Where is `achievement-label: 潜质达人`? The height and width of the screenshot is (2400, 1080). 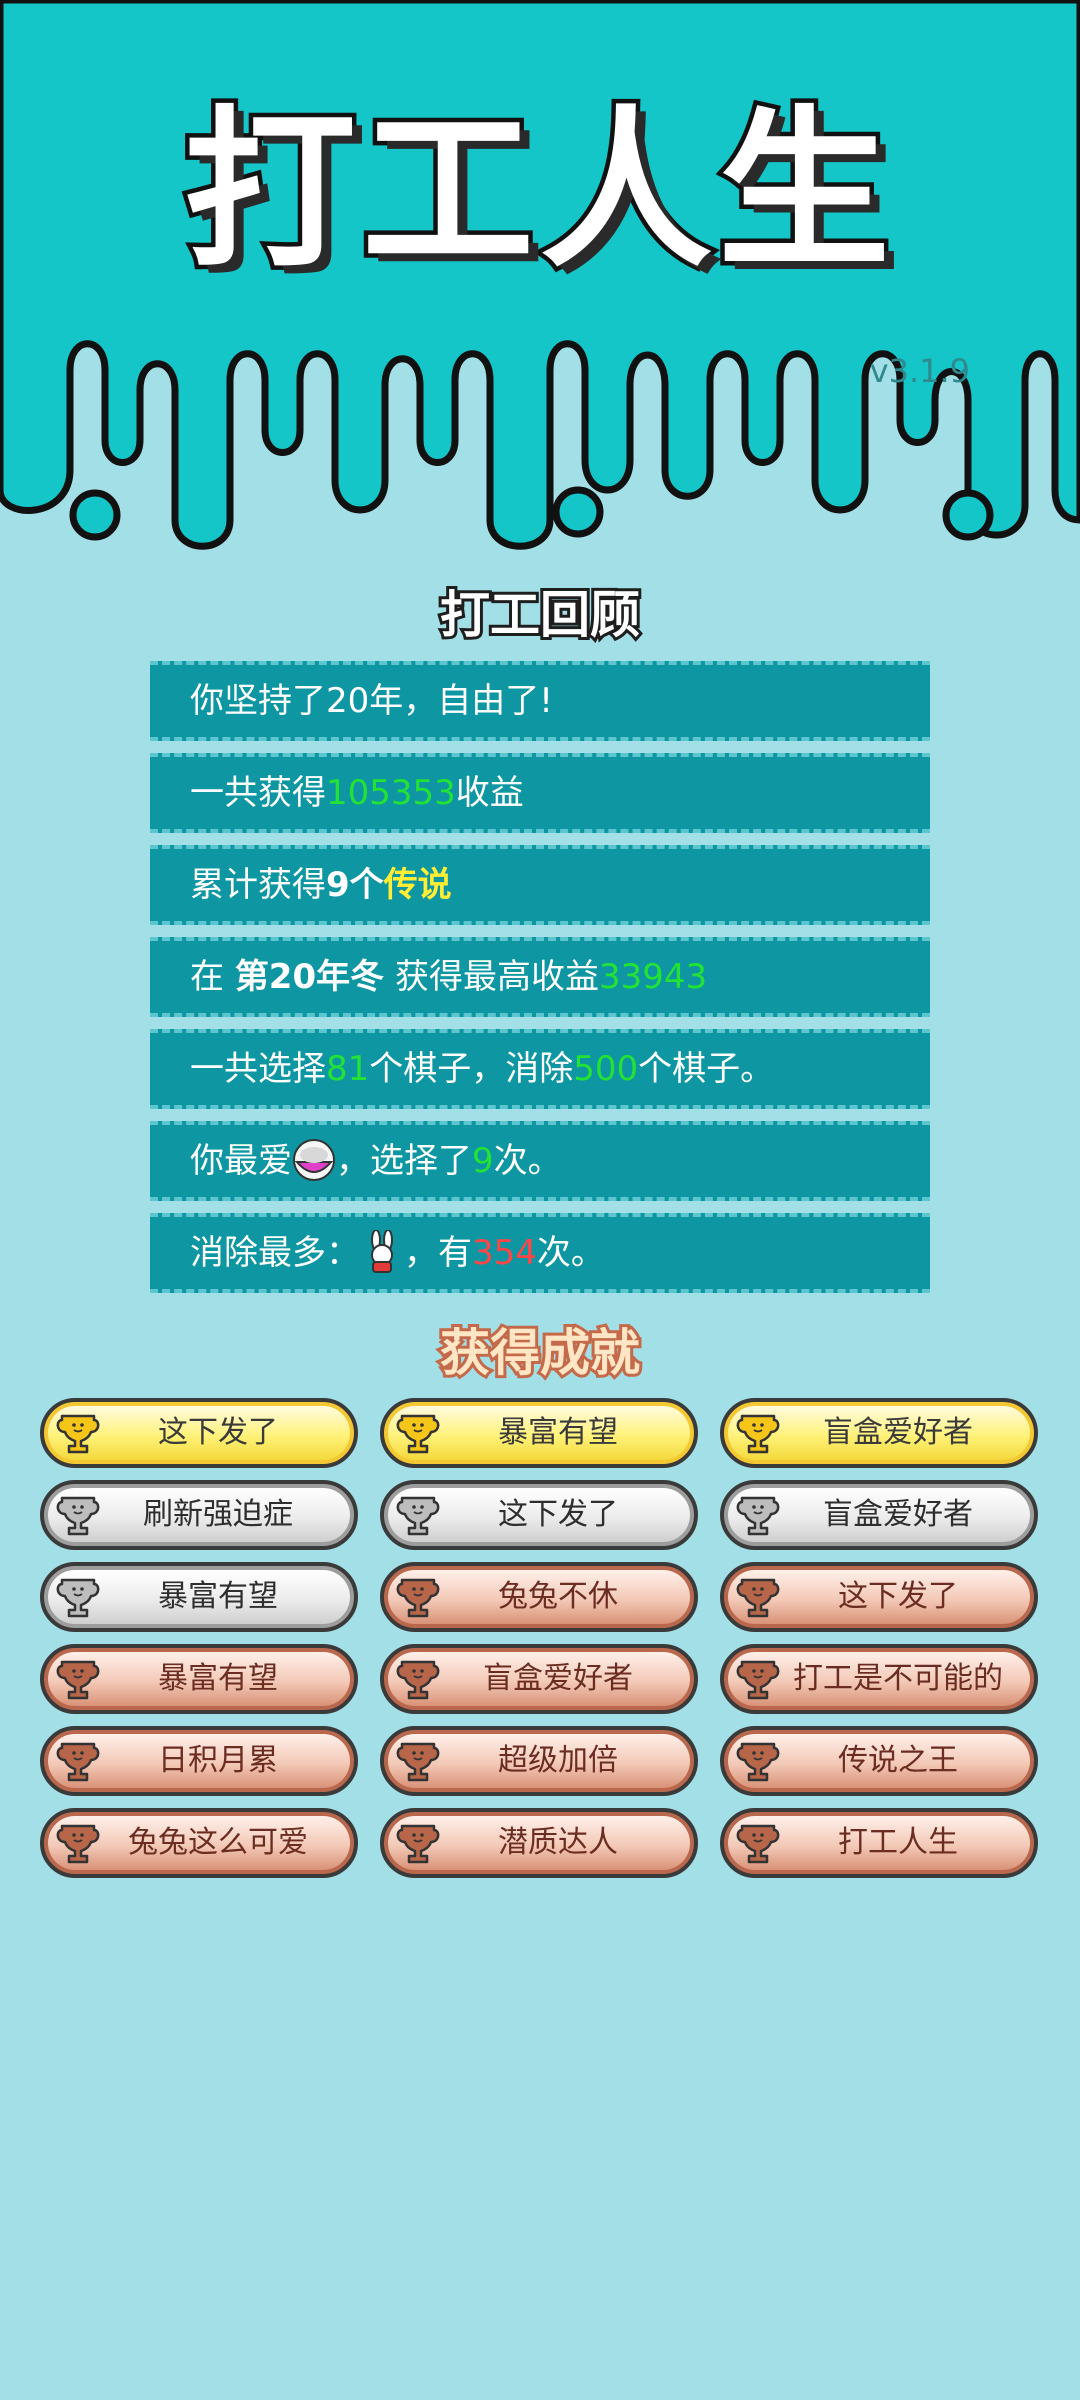
achievement-label: 潜质达人 is located at coordinates (558, 1842).